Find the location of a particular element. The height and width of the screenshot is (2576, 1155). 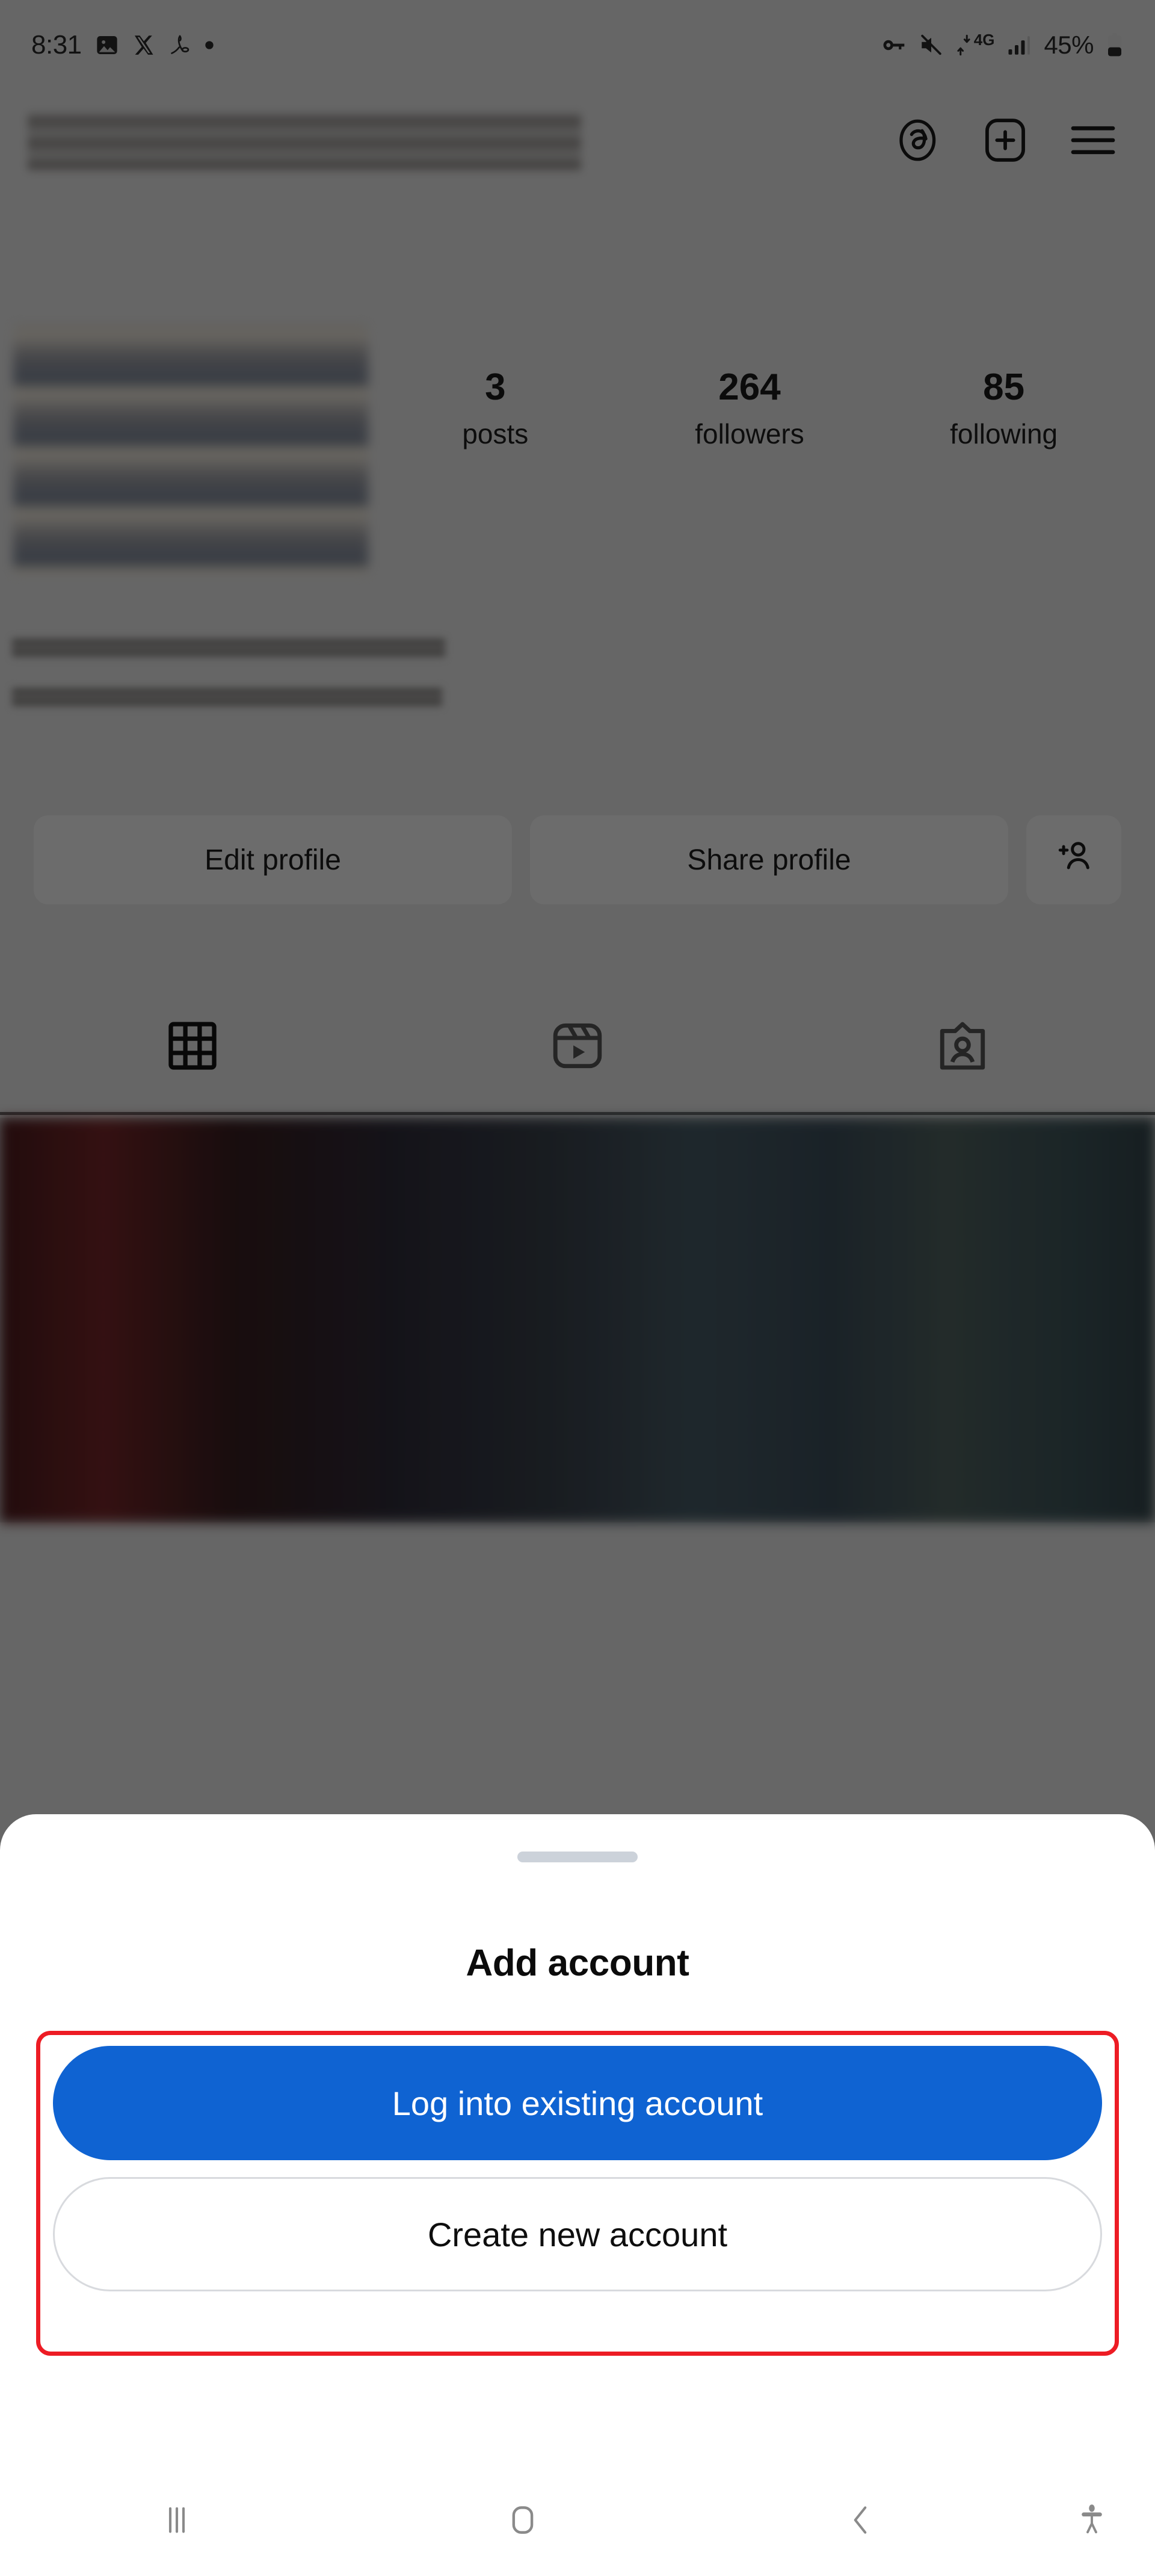

tab-active-underline is located at coordinates (578, 1113).